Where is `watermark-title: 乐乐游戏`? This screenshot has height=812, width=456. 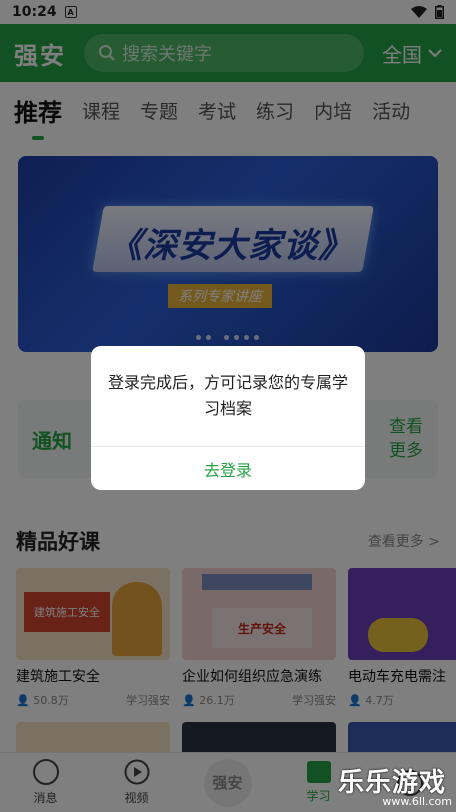
watermark-title: 乐乐游戏 is located at coordinates (392, 783).